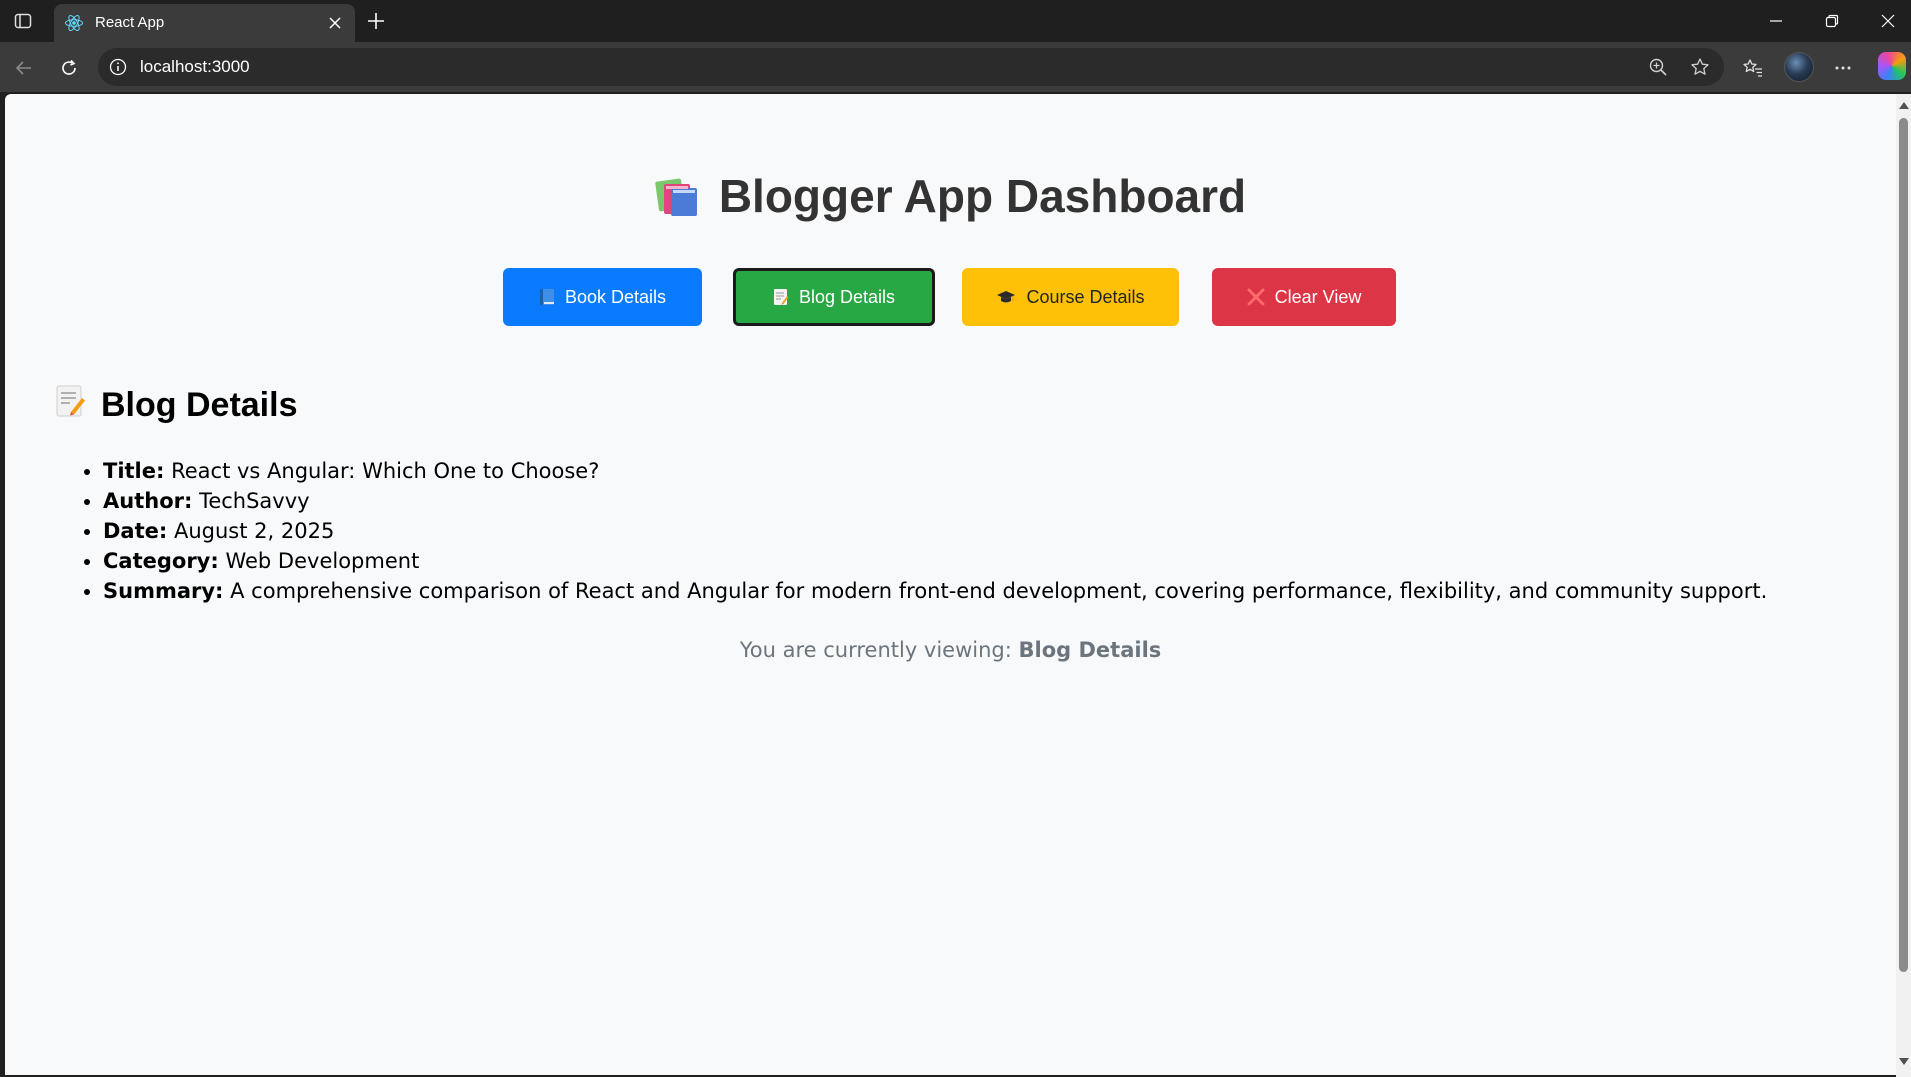 The height and width of the screenshot is (1077, 1911). Describe the element at coordinates (254, 531) in the screenshot. I see `detail-value: August 2, 2025` at that location.